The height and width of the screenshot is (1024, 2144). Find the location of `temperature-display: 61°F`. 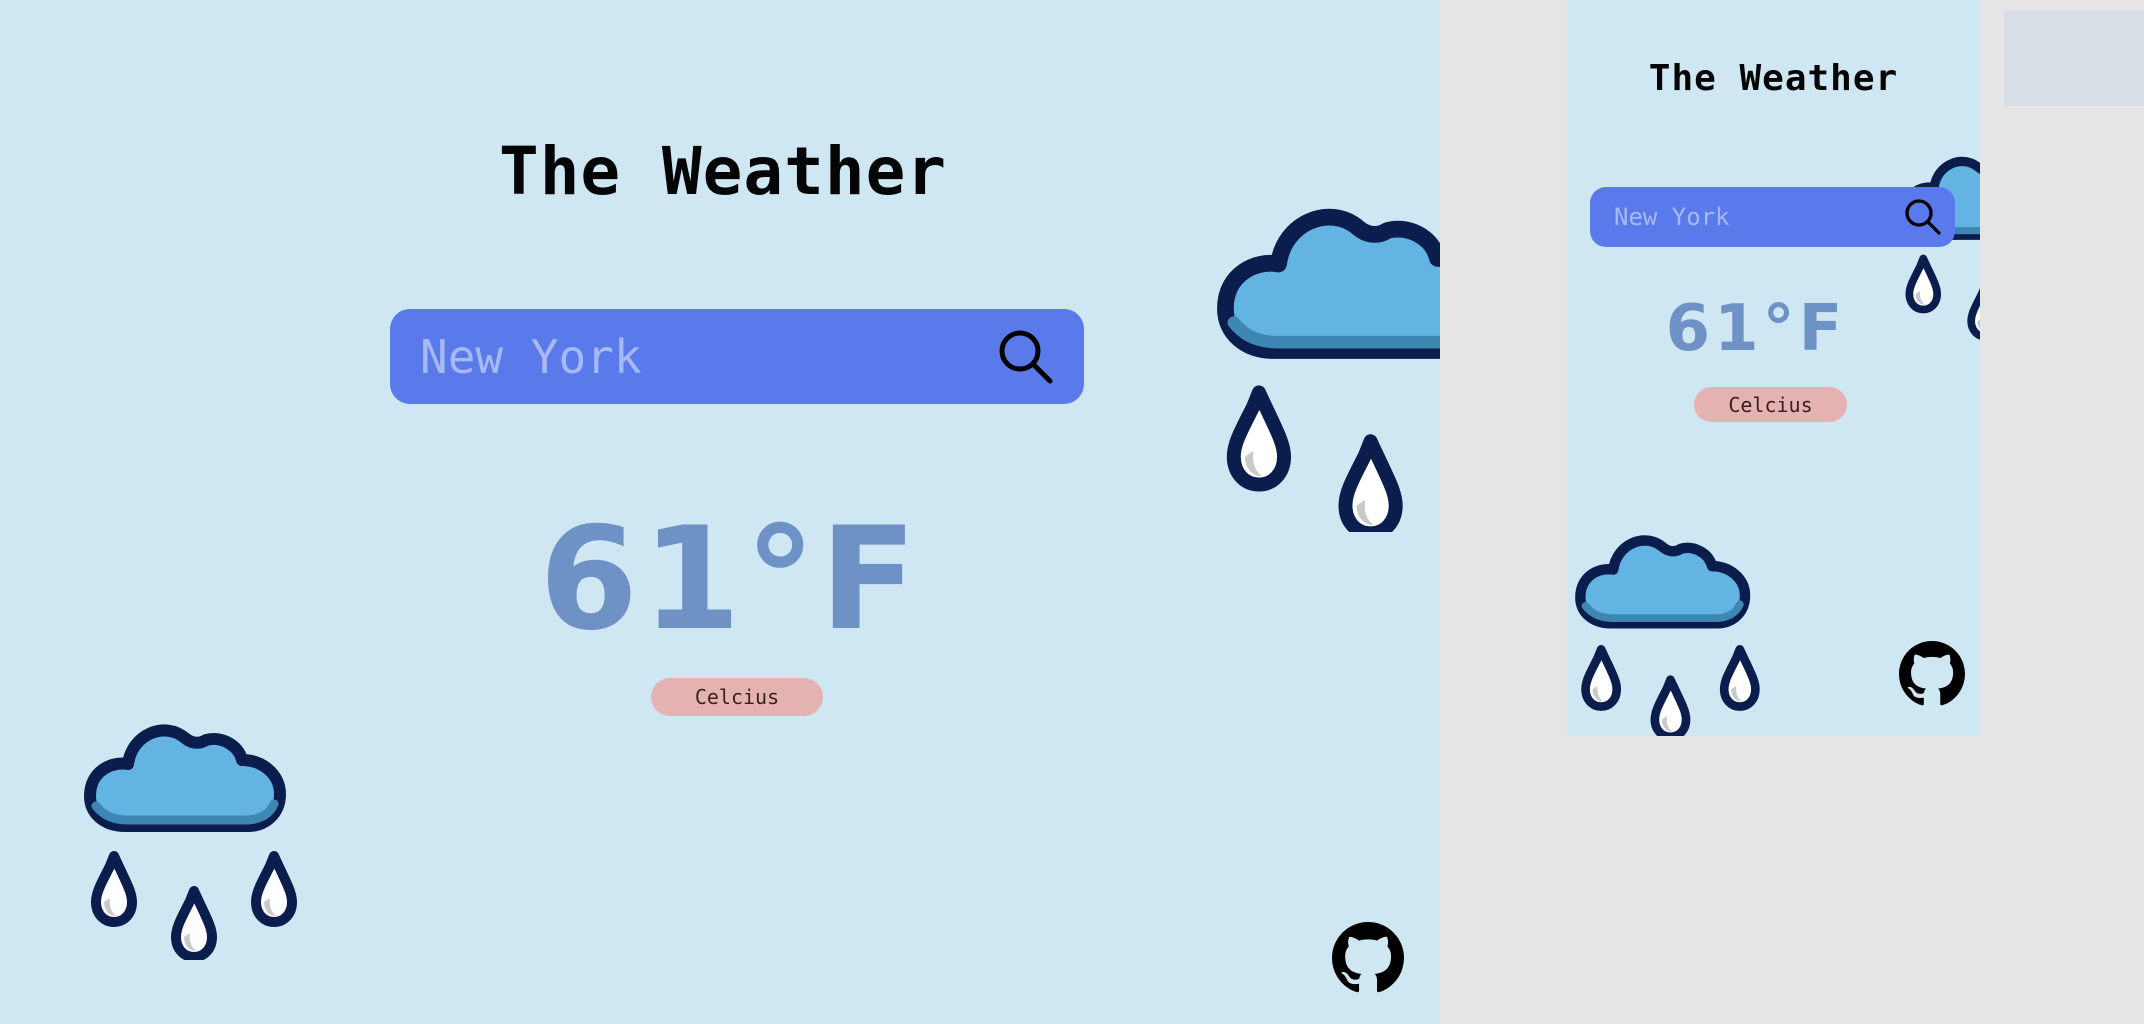

temperature-display: 61°F is located at coordinates (1756, 329).